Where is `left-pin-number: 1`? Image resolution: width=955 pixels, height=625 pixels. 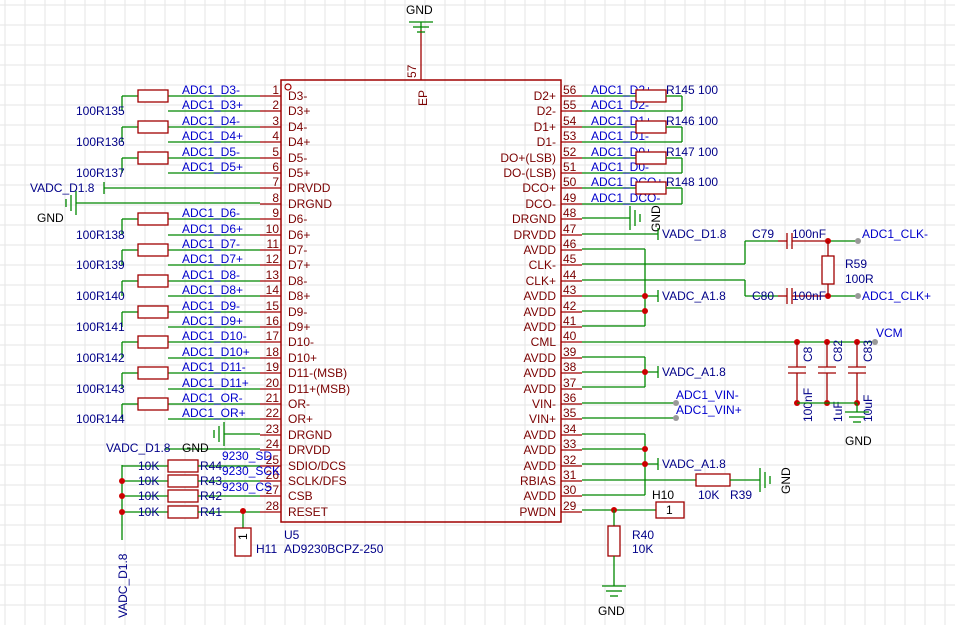
left-pin-number: 1 is located at coordinates (275, 90).